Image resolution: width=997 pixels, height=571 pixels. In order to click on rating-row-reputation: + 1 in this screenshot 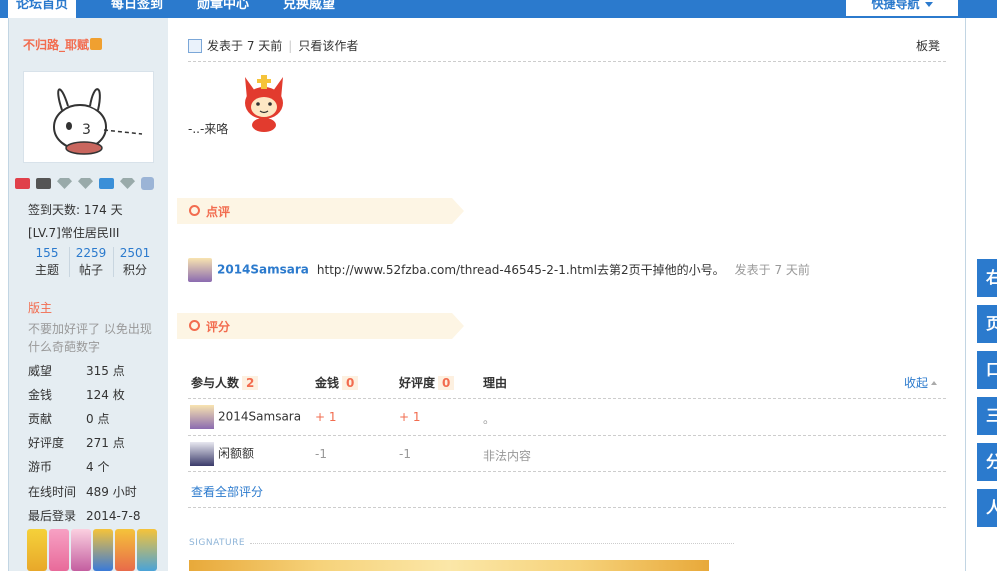, I will do `click(410, 417)`.